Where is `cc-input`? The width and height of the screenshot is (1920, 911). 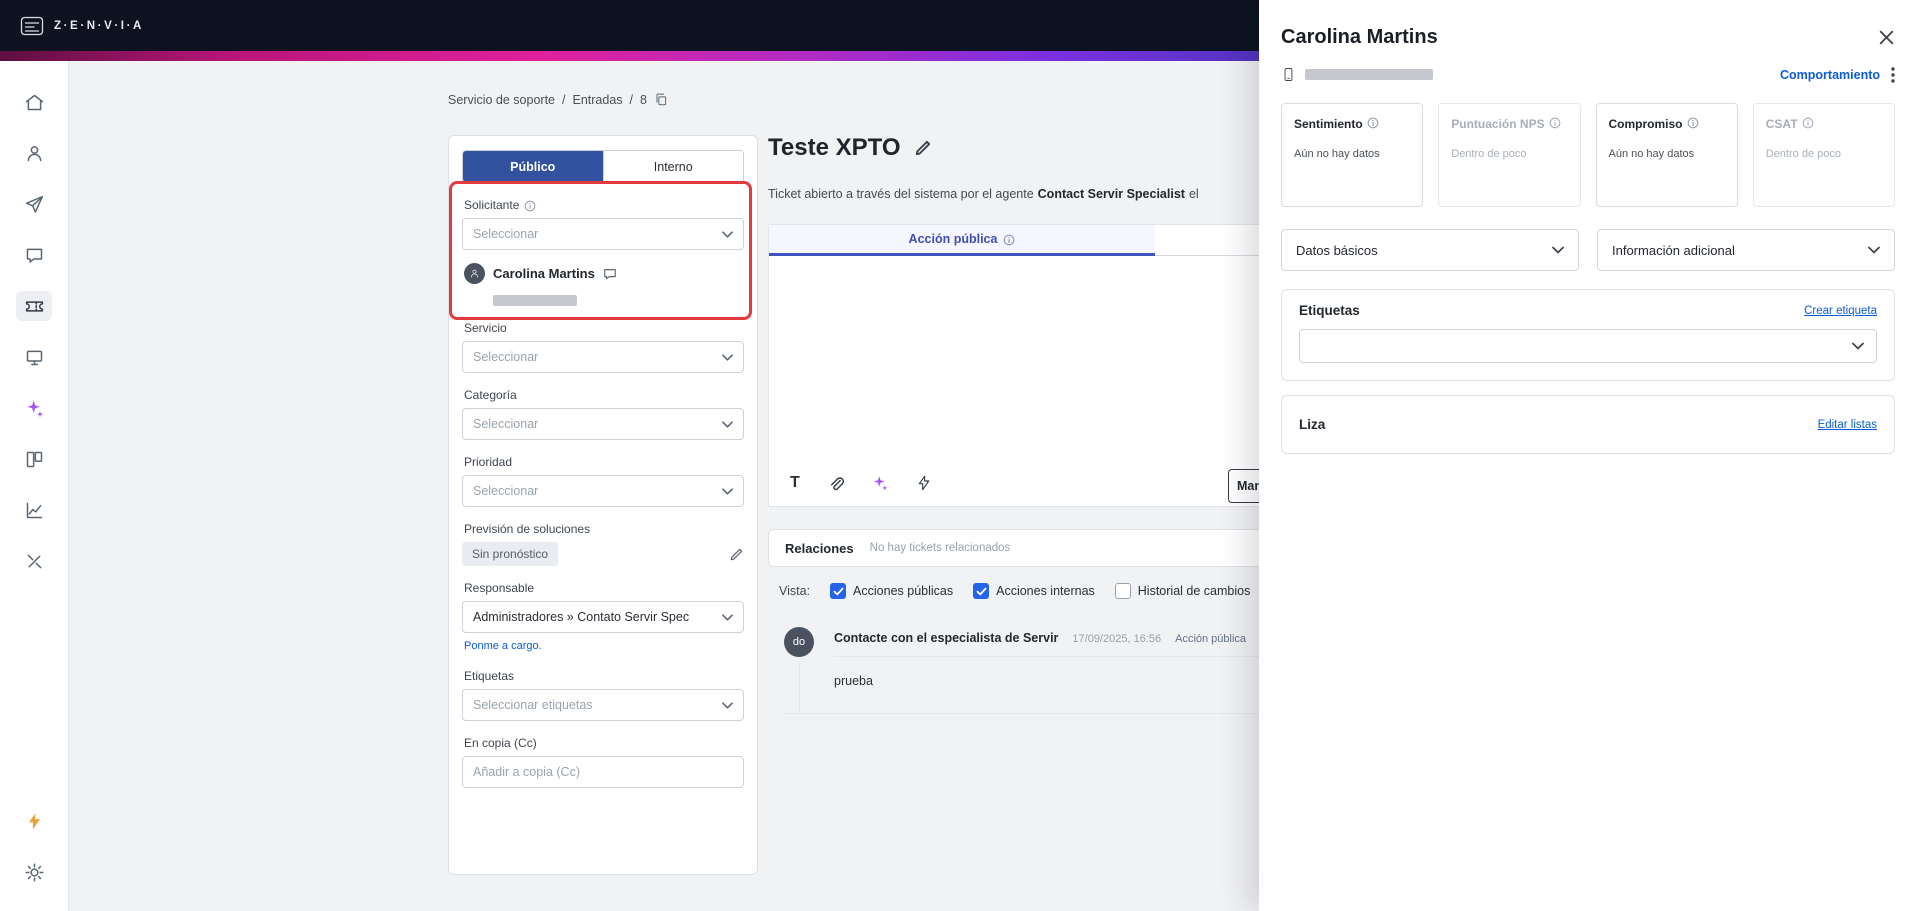 cc-input is located at coordinates (603, 772).